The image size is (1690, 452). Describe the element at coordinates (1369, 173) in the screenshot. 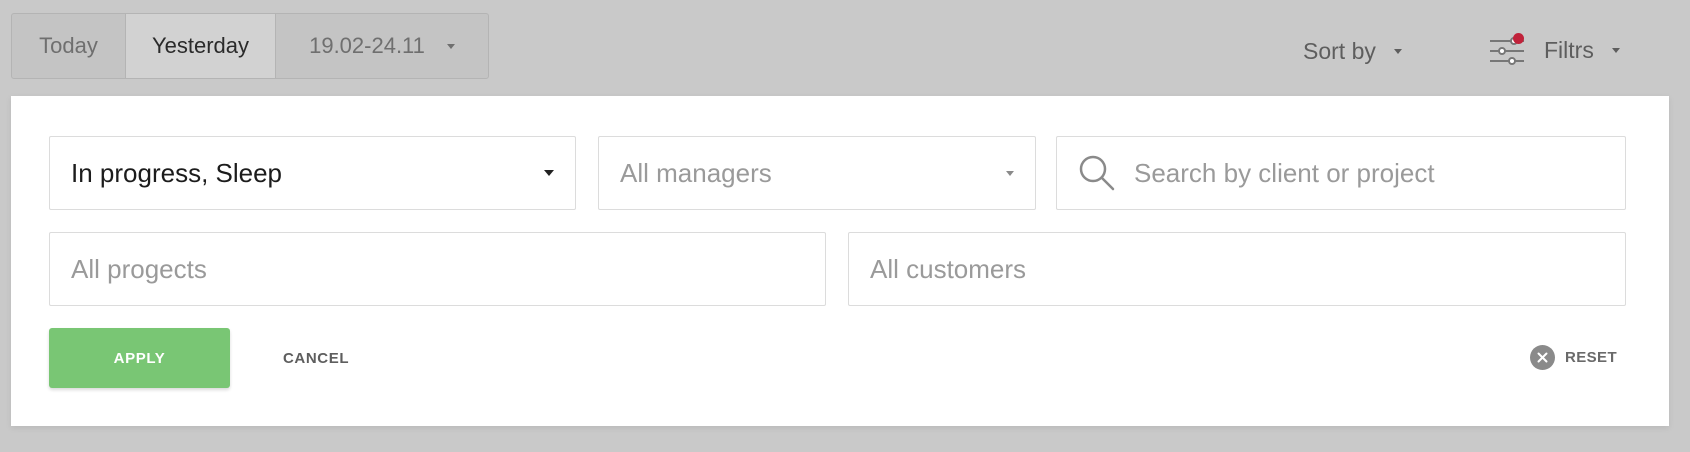

I see `search-input` at that location.